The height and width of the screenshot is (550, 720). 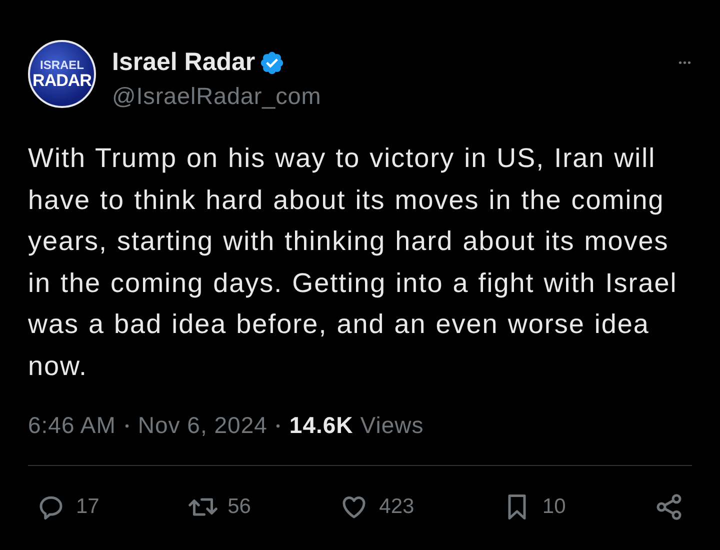 What do you see at coordinates (184, 62) in the screenshot?
I see `author-name: Israel Radar` at bounding box center [184, 62].